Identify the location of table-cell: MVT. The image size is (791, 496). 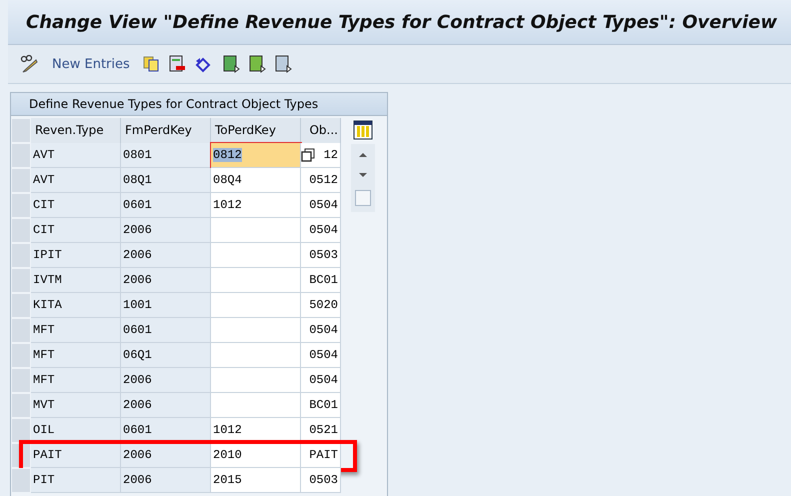
(76, 405).